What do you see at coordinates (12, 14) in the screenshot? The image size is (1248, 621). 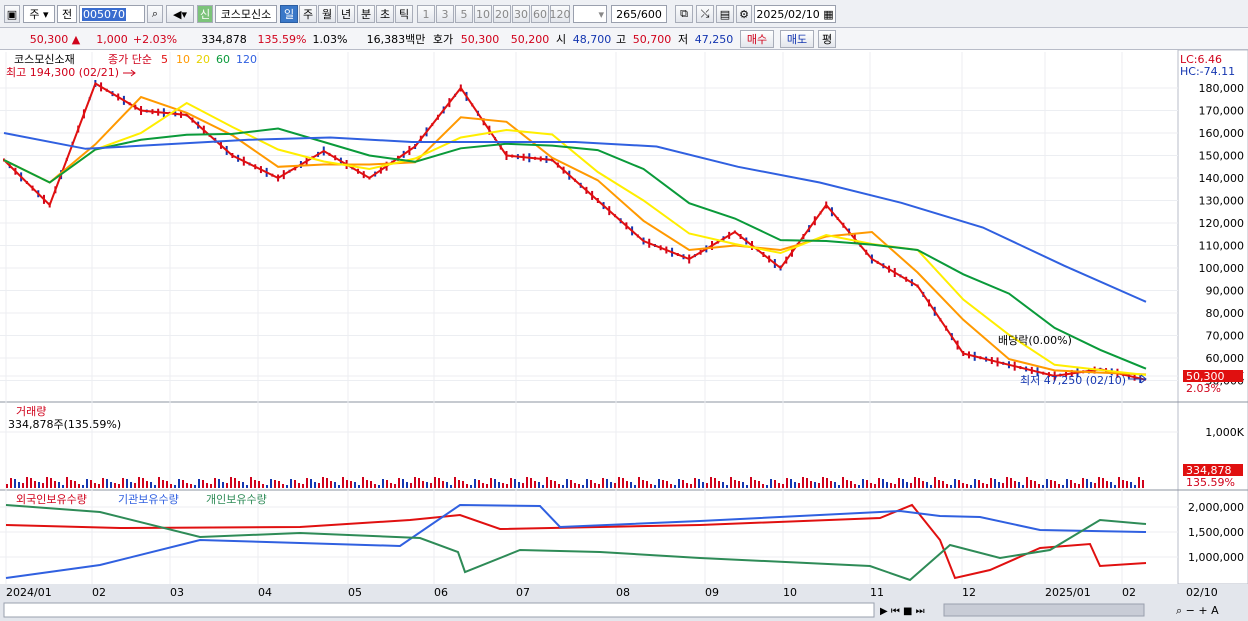 I see `layout-icon: ▣` at bounding box center [12, 14].